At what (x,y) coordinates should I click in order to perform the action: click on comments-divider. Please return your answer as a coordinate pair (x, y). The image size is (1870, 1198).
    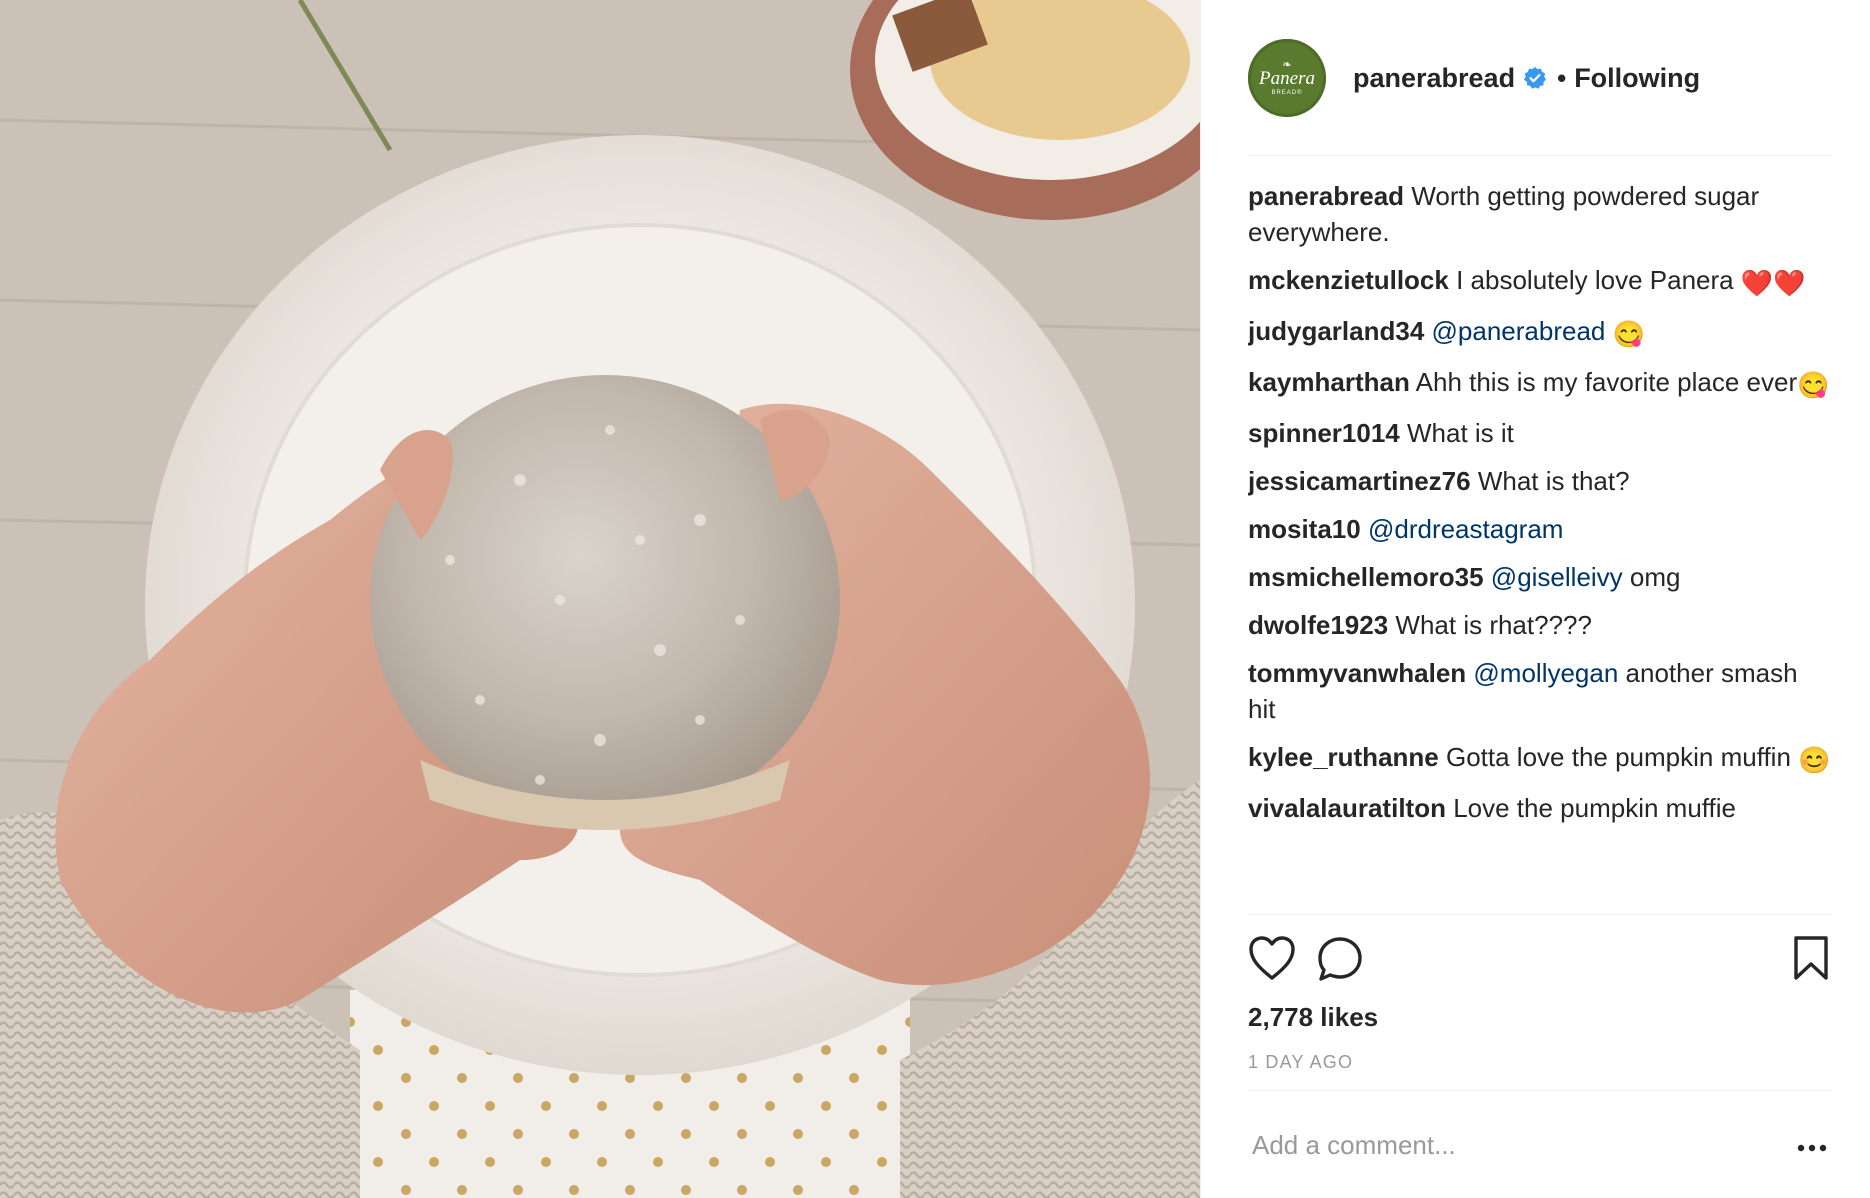
    Looking at the image, I should click on (1539, 914).